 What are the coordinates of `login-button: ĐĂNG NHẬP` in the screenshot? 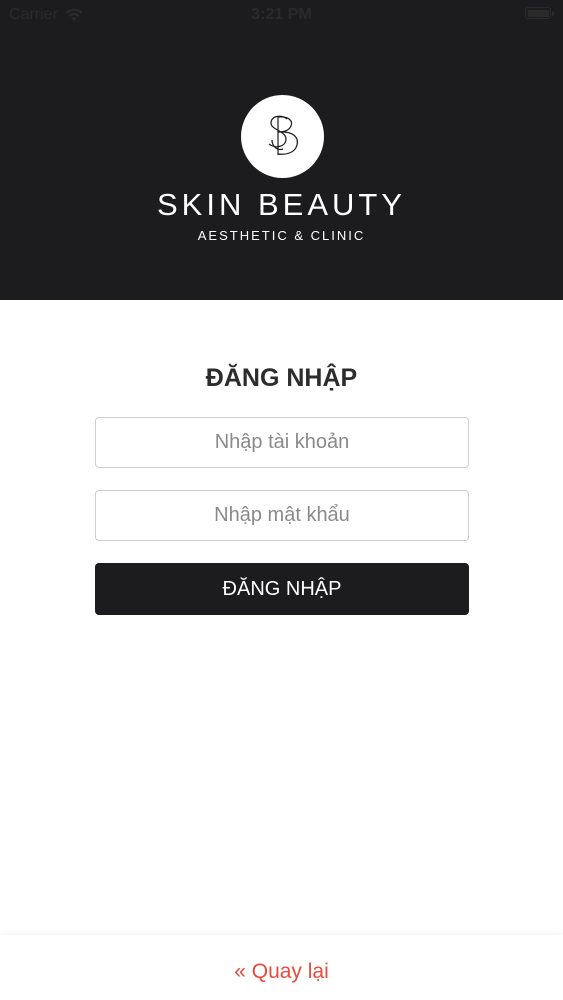 It's located at (282, 589).